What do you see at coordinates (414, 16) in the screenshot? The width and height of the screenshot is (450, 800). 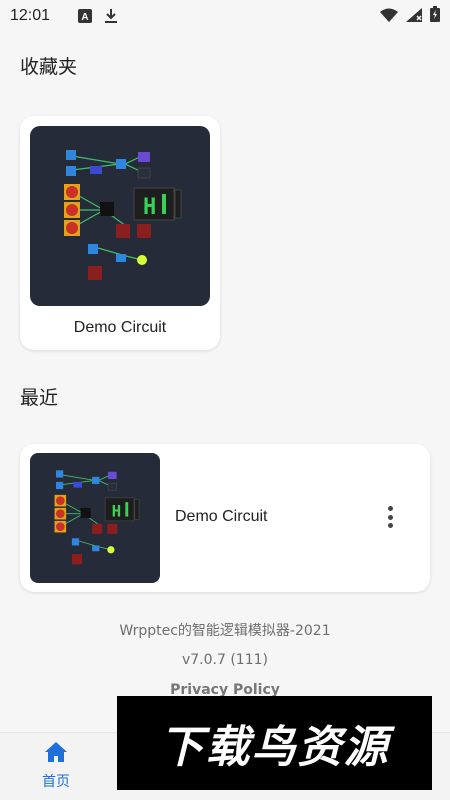 I see `signal-icon` at bounding box center [414, 16].